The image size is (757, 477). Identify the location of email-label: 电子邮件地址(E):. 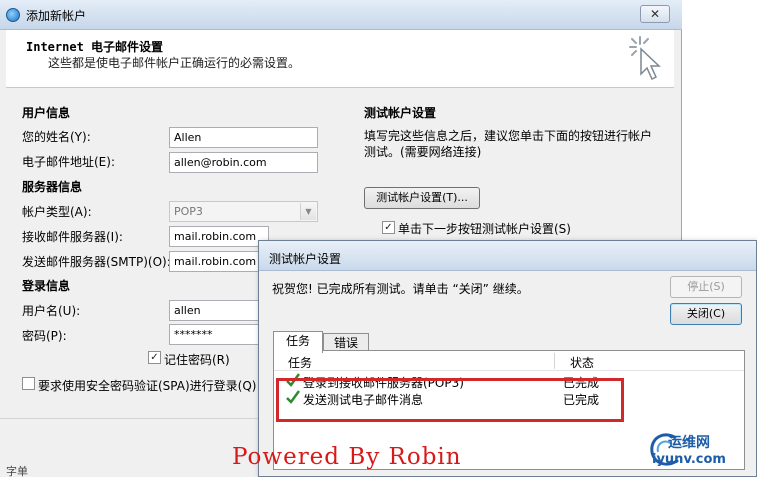
(68, 162).